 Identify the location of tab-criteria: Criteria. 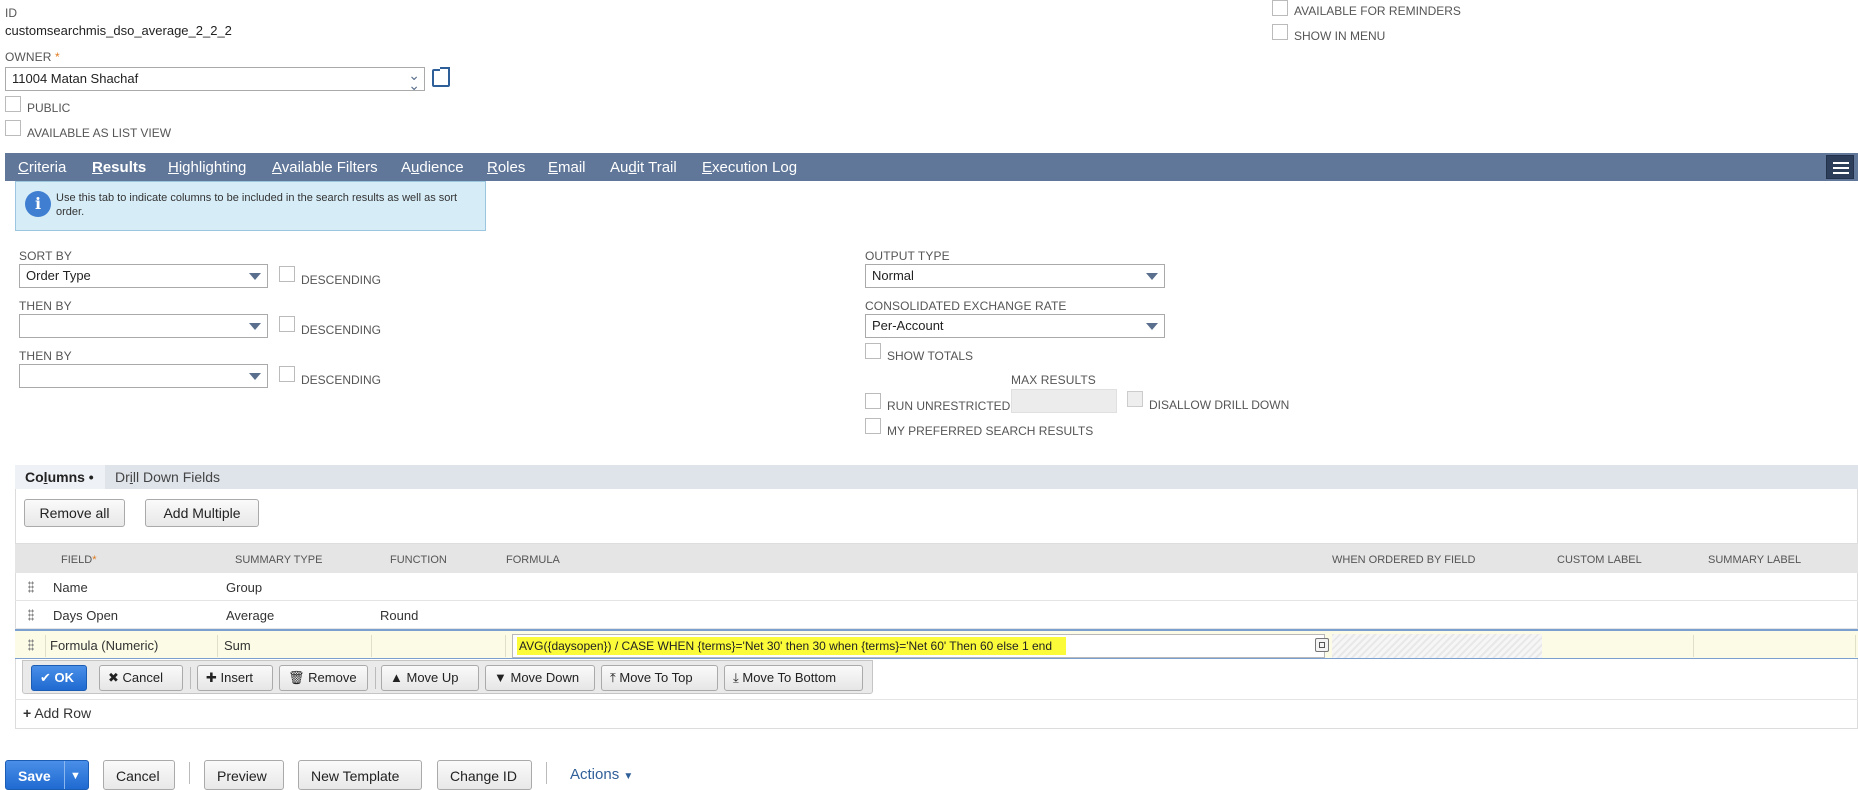
(42, 167).